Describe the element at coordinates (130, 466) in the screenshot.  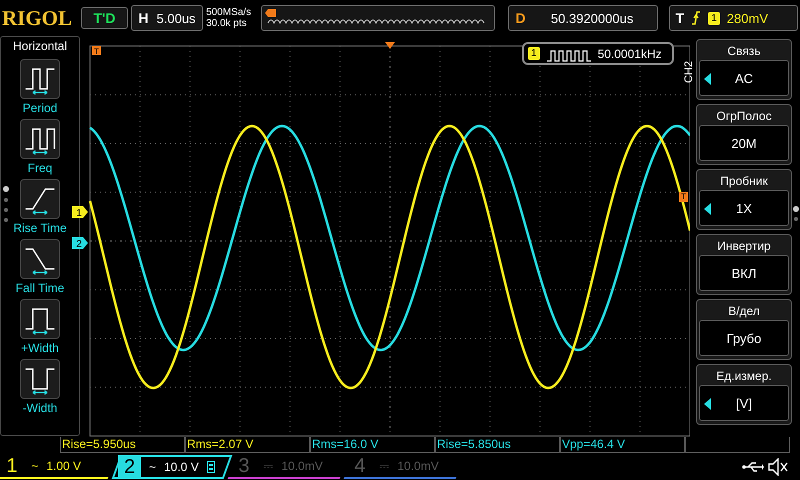
I see `channel-number: 2` at that location.